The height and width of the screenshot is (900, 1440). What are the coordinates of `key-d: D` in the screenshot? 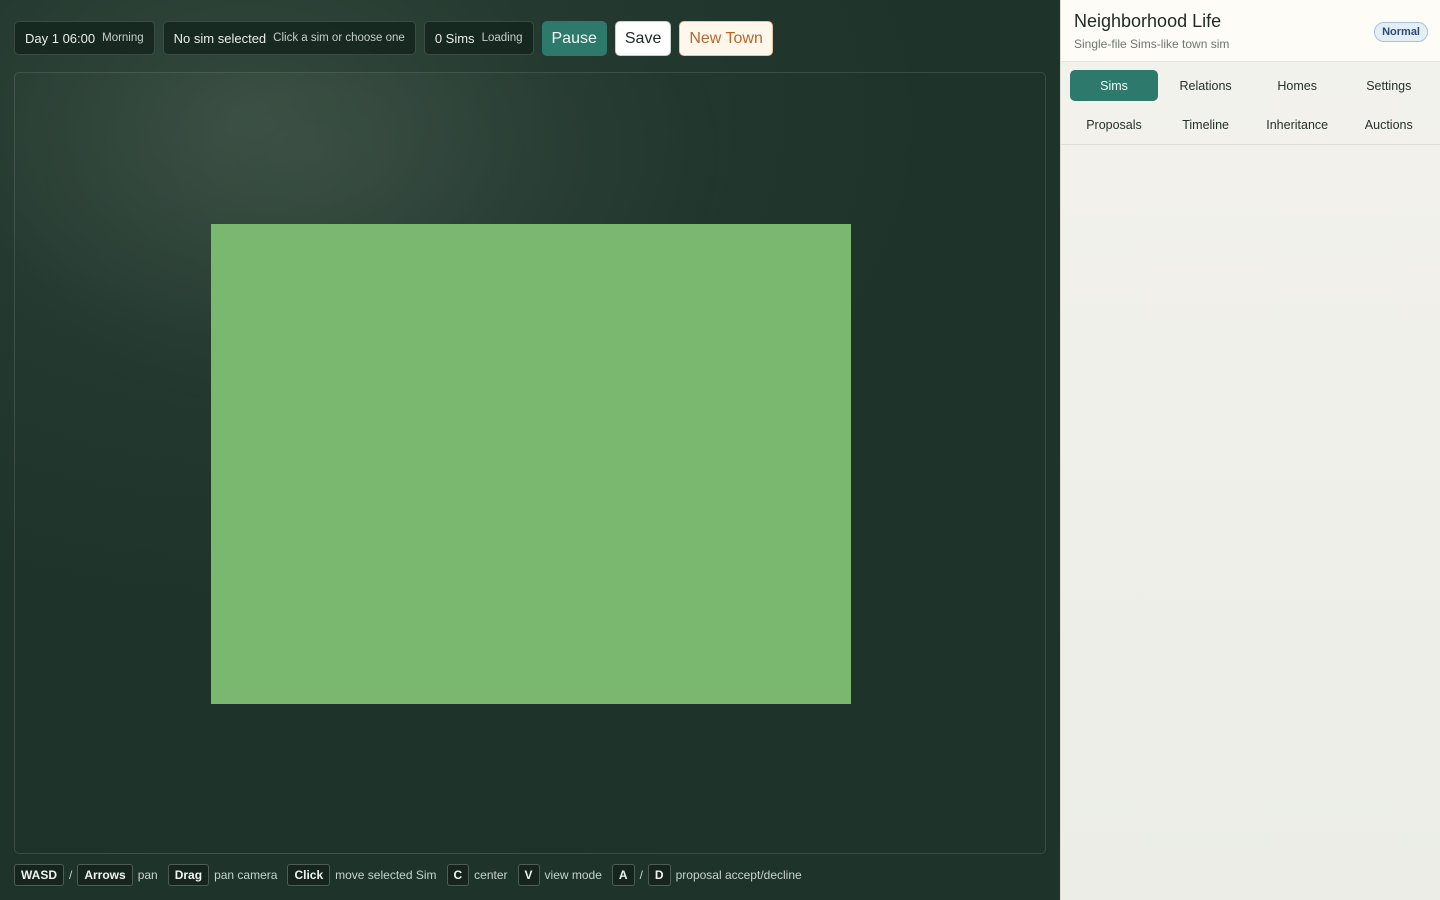 It's located at (659, 875).